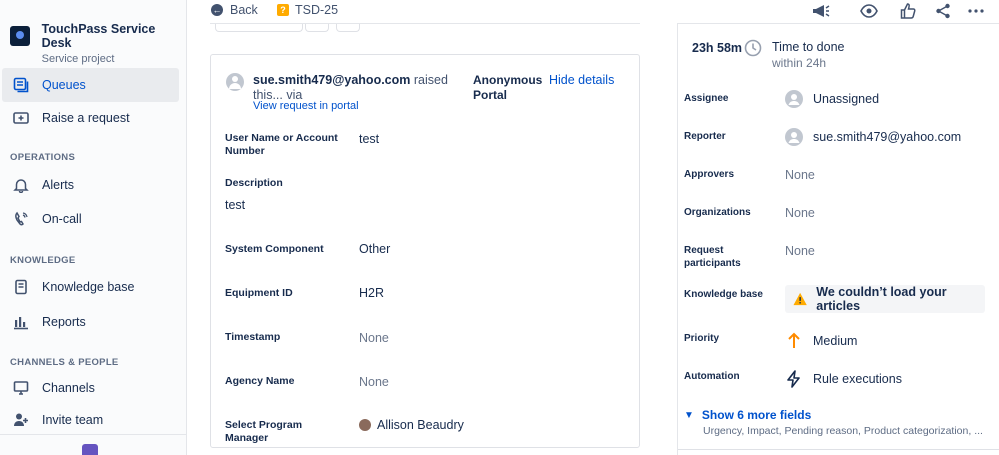 This screenshot has height=455, width=999. I want to click on automation-label: Automation, so click(712, 376).